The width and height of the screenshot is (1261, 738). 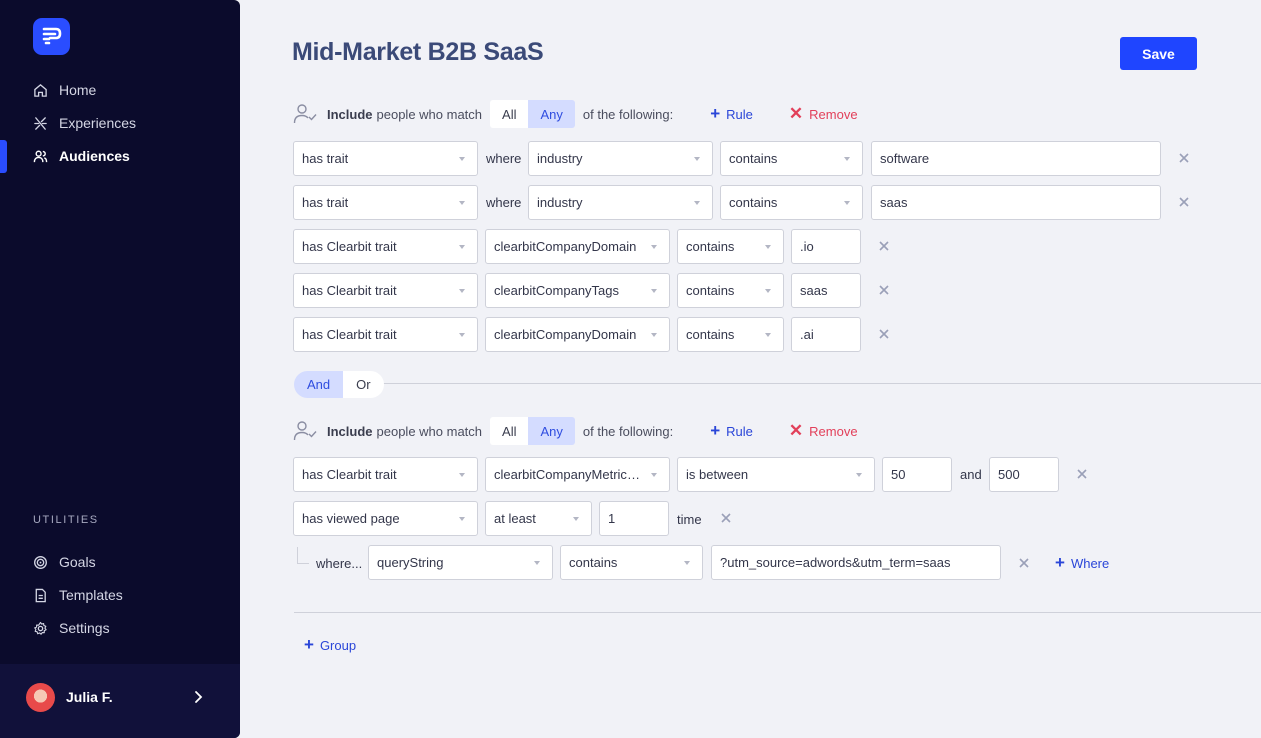 I want to click on logo, so click(x=51, y=36).